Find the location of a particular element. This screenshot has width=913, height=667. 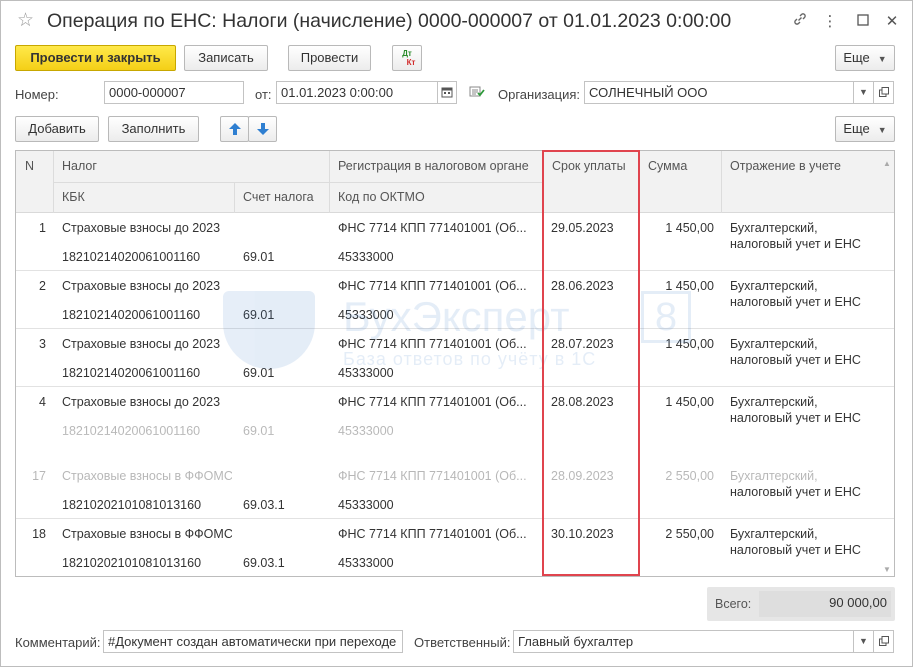

total-value: 90 000,00 is located at coordinates (858, 602).